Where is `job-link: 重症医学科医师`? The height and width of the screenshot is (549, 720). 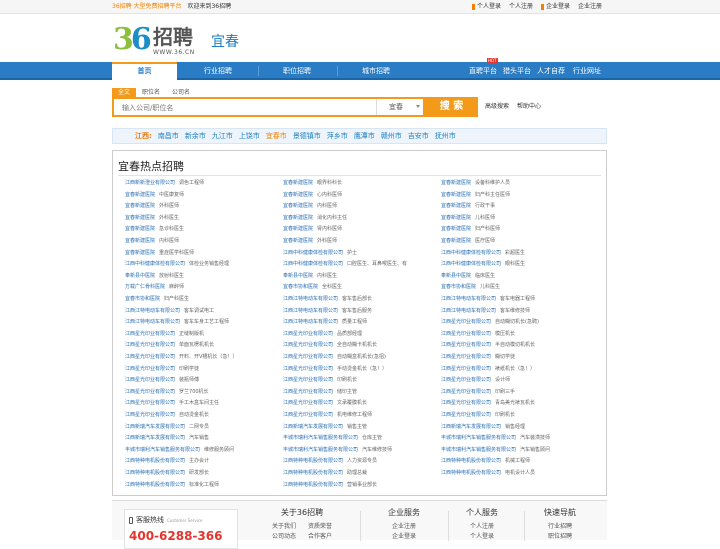
job-link: 重症医学科医师 is located at coordinates (176, 253).